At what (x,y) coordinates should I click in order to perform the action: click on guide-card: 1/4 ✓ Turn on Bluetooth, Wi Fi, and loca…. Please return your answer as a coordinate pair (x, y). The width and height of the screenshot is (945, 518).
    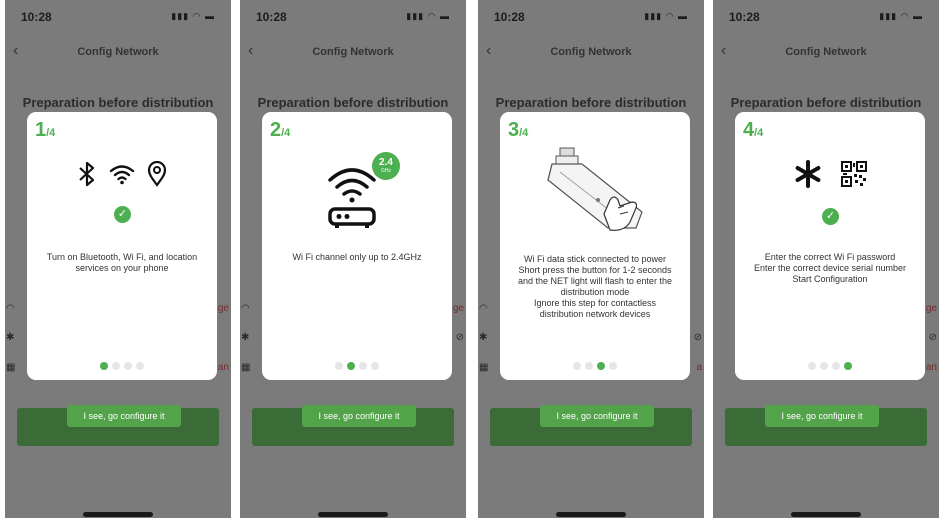
    Looking at the image, I should click on (122, 246).